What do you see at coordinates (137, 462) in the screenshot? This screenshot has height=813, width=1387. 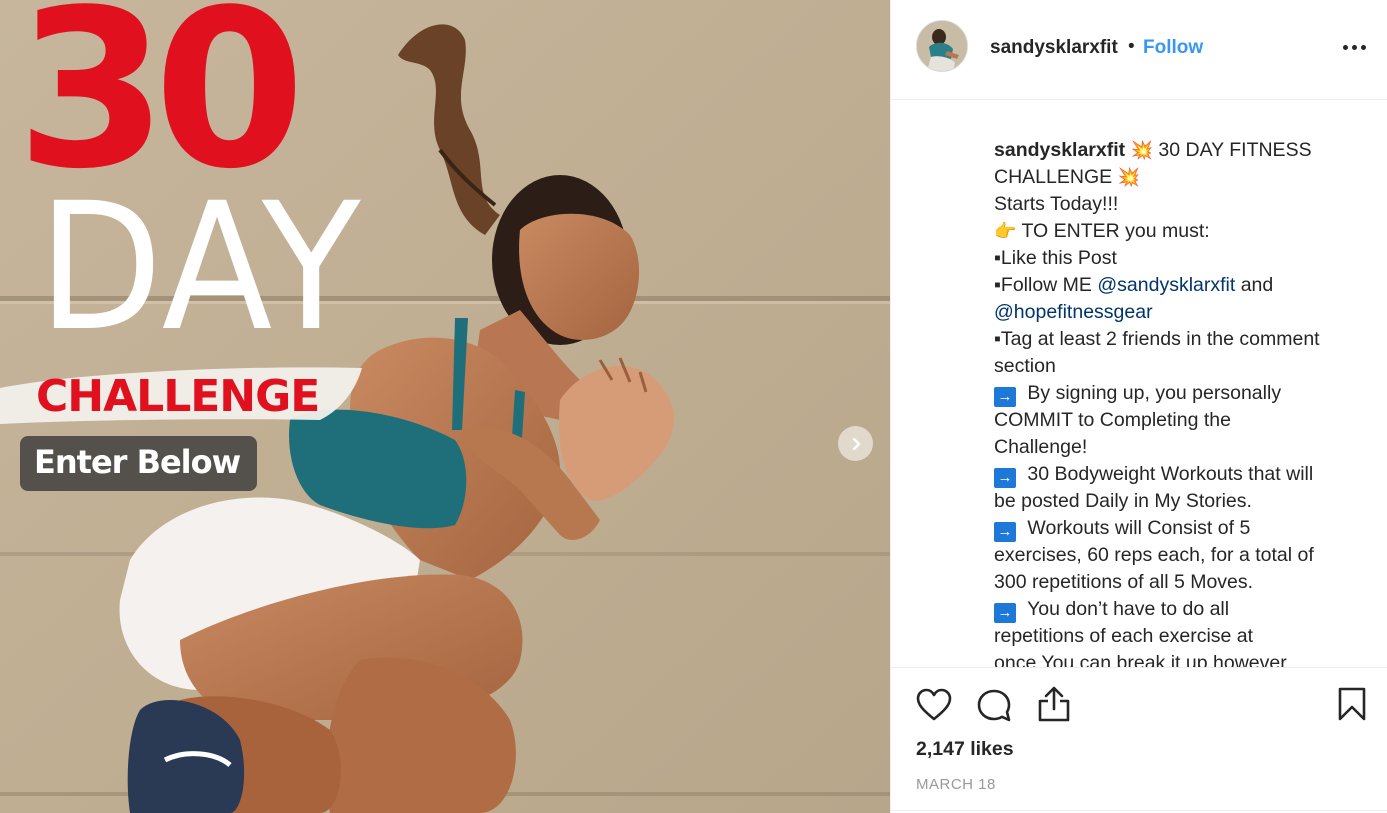 I see `overlay-enter-below: Enter Below` at bounding box center [137, 462].